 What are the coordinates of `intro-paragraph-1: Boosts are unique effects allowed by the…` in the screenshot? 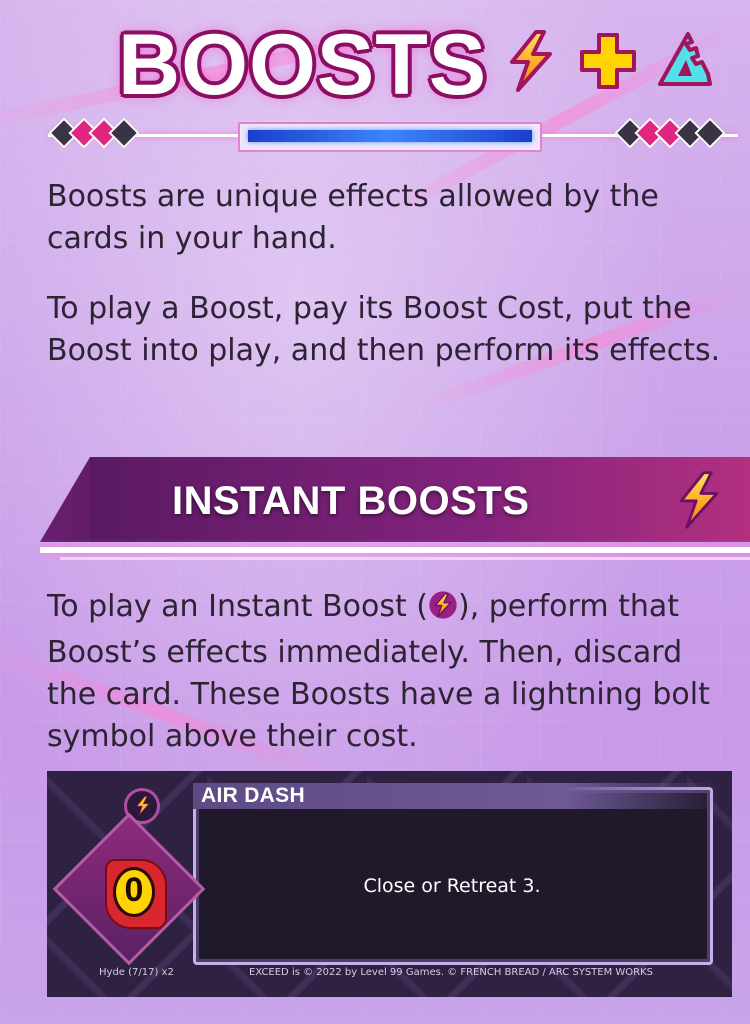 It's located at (353, 217).